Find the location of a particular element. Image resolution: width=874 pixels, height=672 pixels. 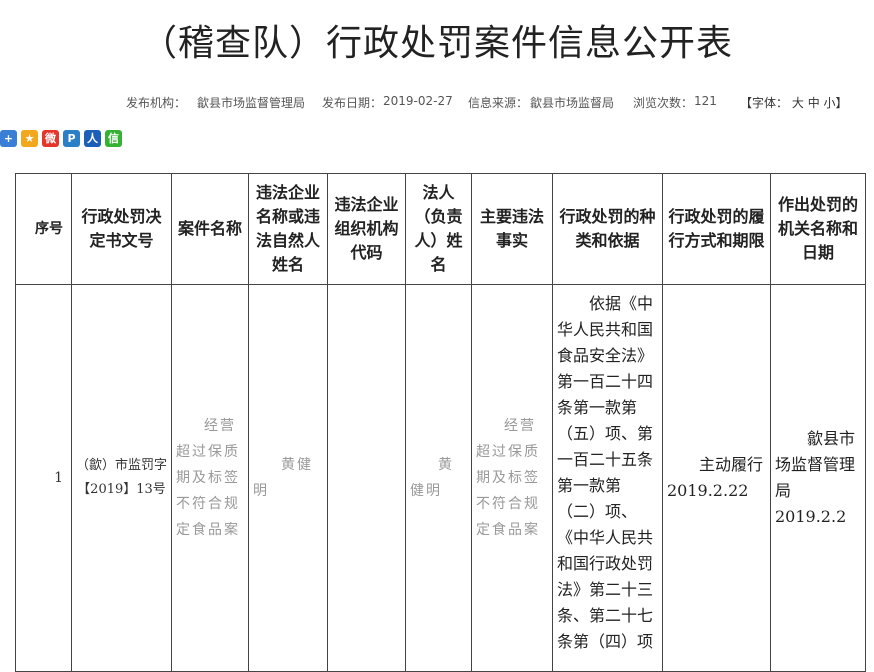

views-label: 浏览次数： is located at coordinates (663, 103).